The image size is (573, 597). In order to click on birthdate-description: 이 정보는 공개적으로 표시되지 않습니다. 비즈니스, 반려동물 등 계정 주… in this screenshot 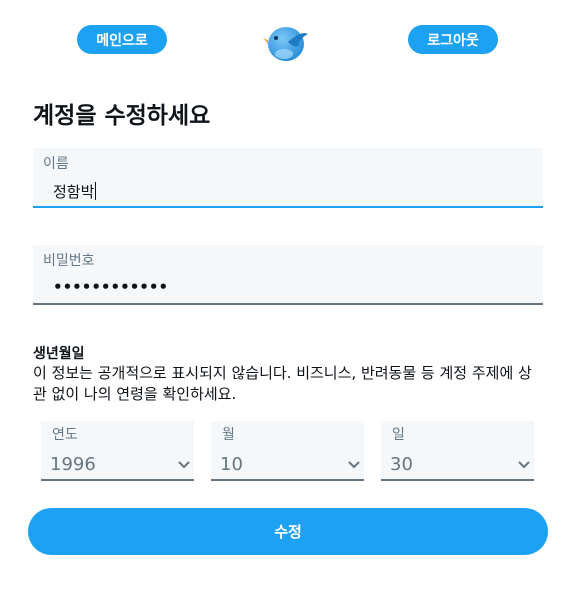, I will do `click(282, 383)`.